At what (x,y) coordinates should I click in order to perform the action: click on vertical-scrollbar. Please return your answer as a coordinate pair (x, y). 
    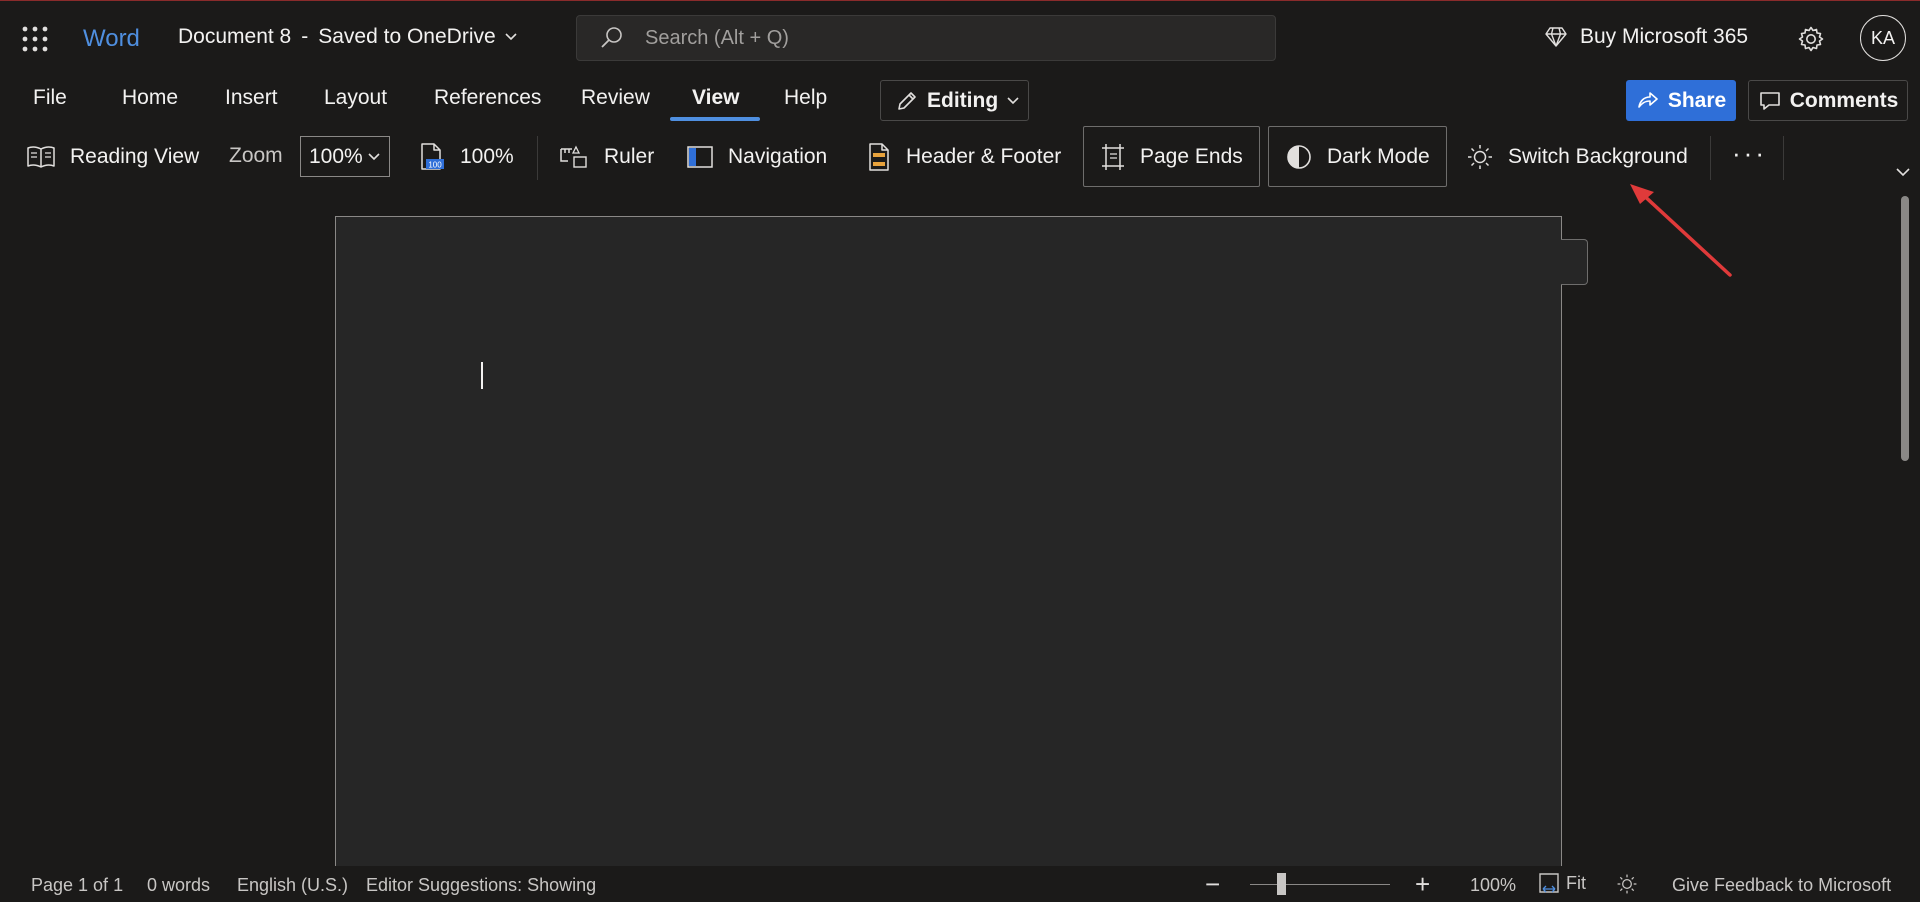
    Looking at the image, I should click on (1905, 328).